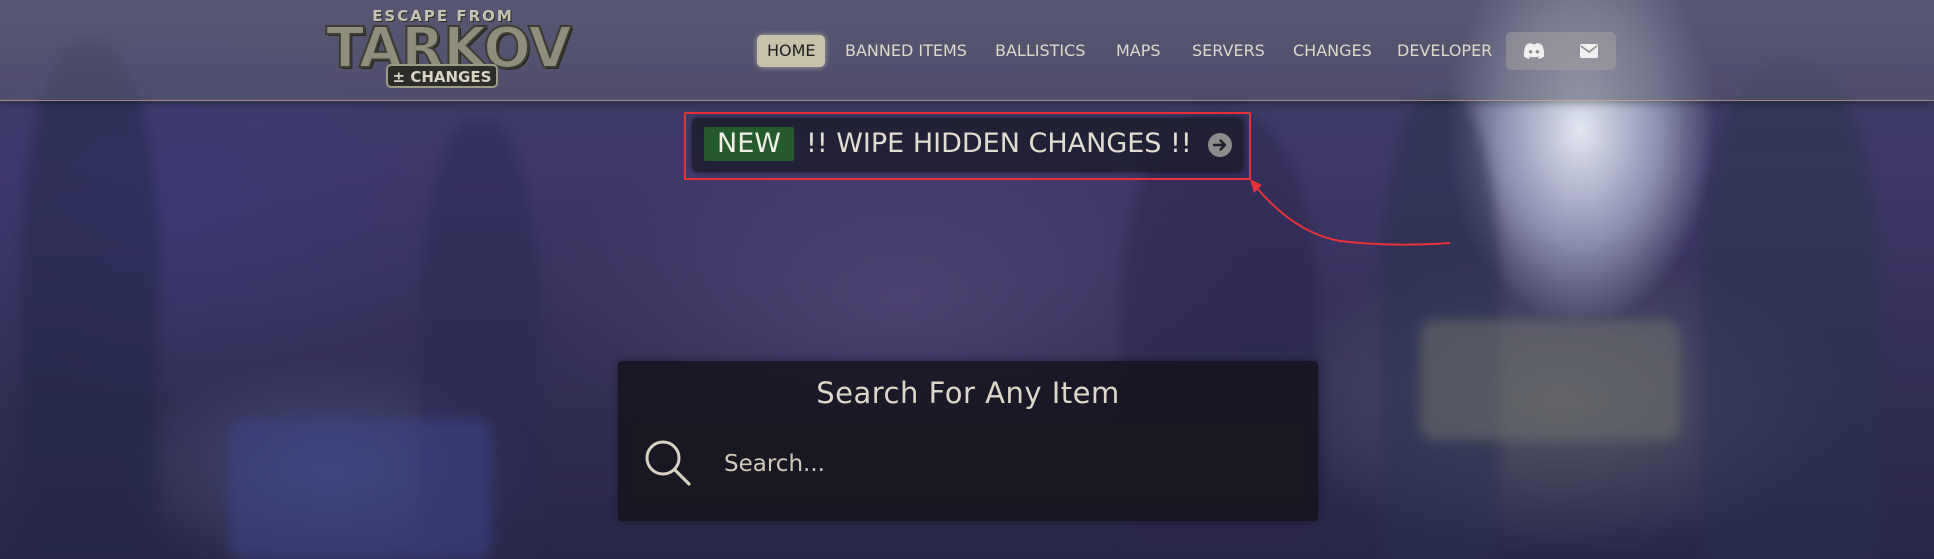 The width and height of the screenshot is (1934, 559). I want to click on search-input, so click(1004, 464).